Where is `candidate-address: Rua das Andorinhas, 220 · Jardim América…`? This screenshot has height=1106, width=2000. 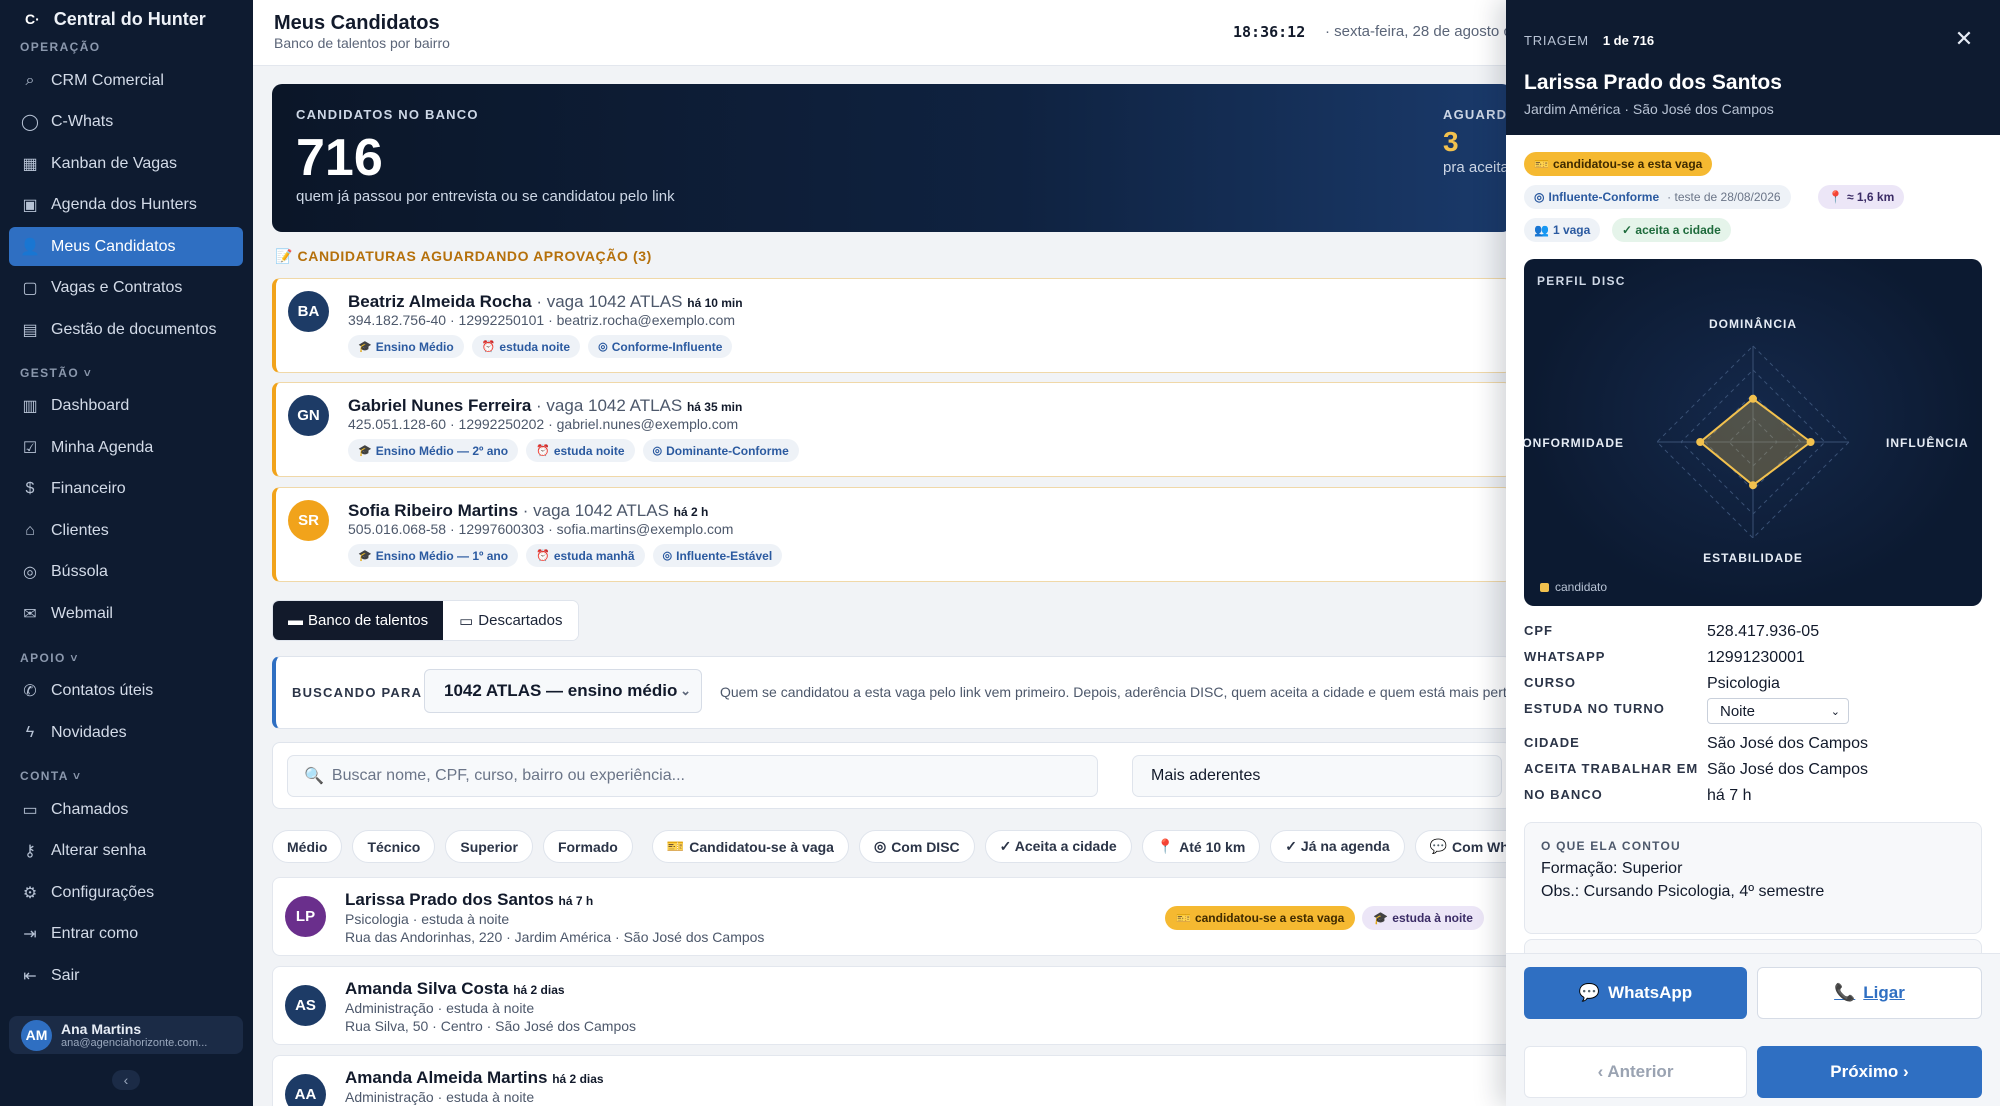
candidate-address: Rua das Andorinhas, 220 · Jardim América… is located at coordinates (555, 937).